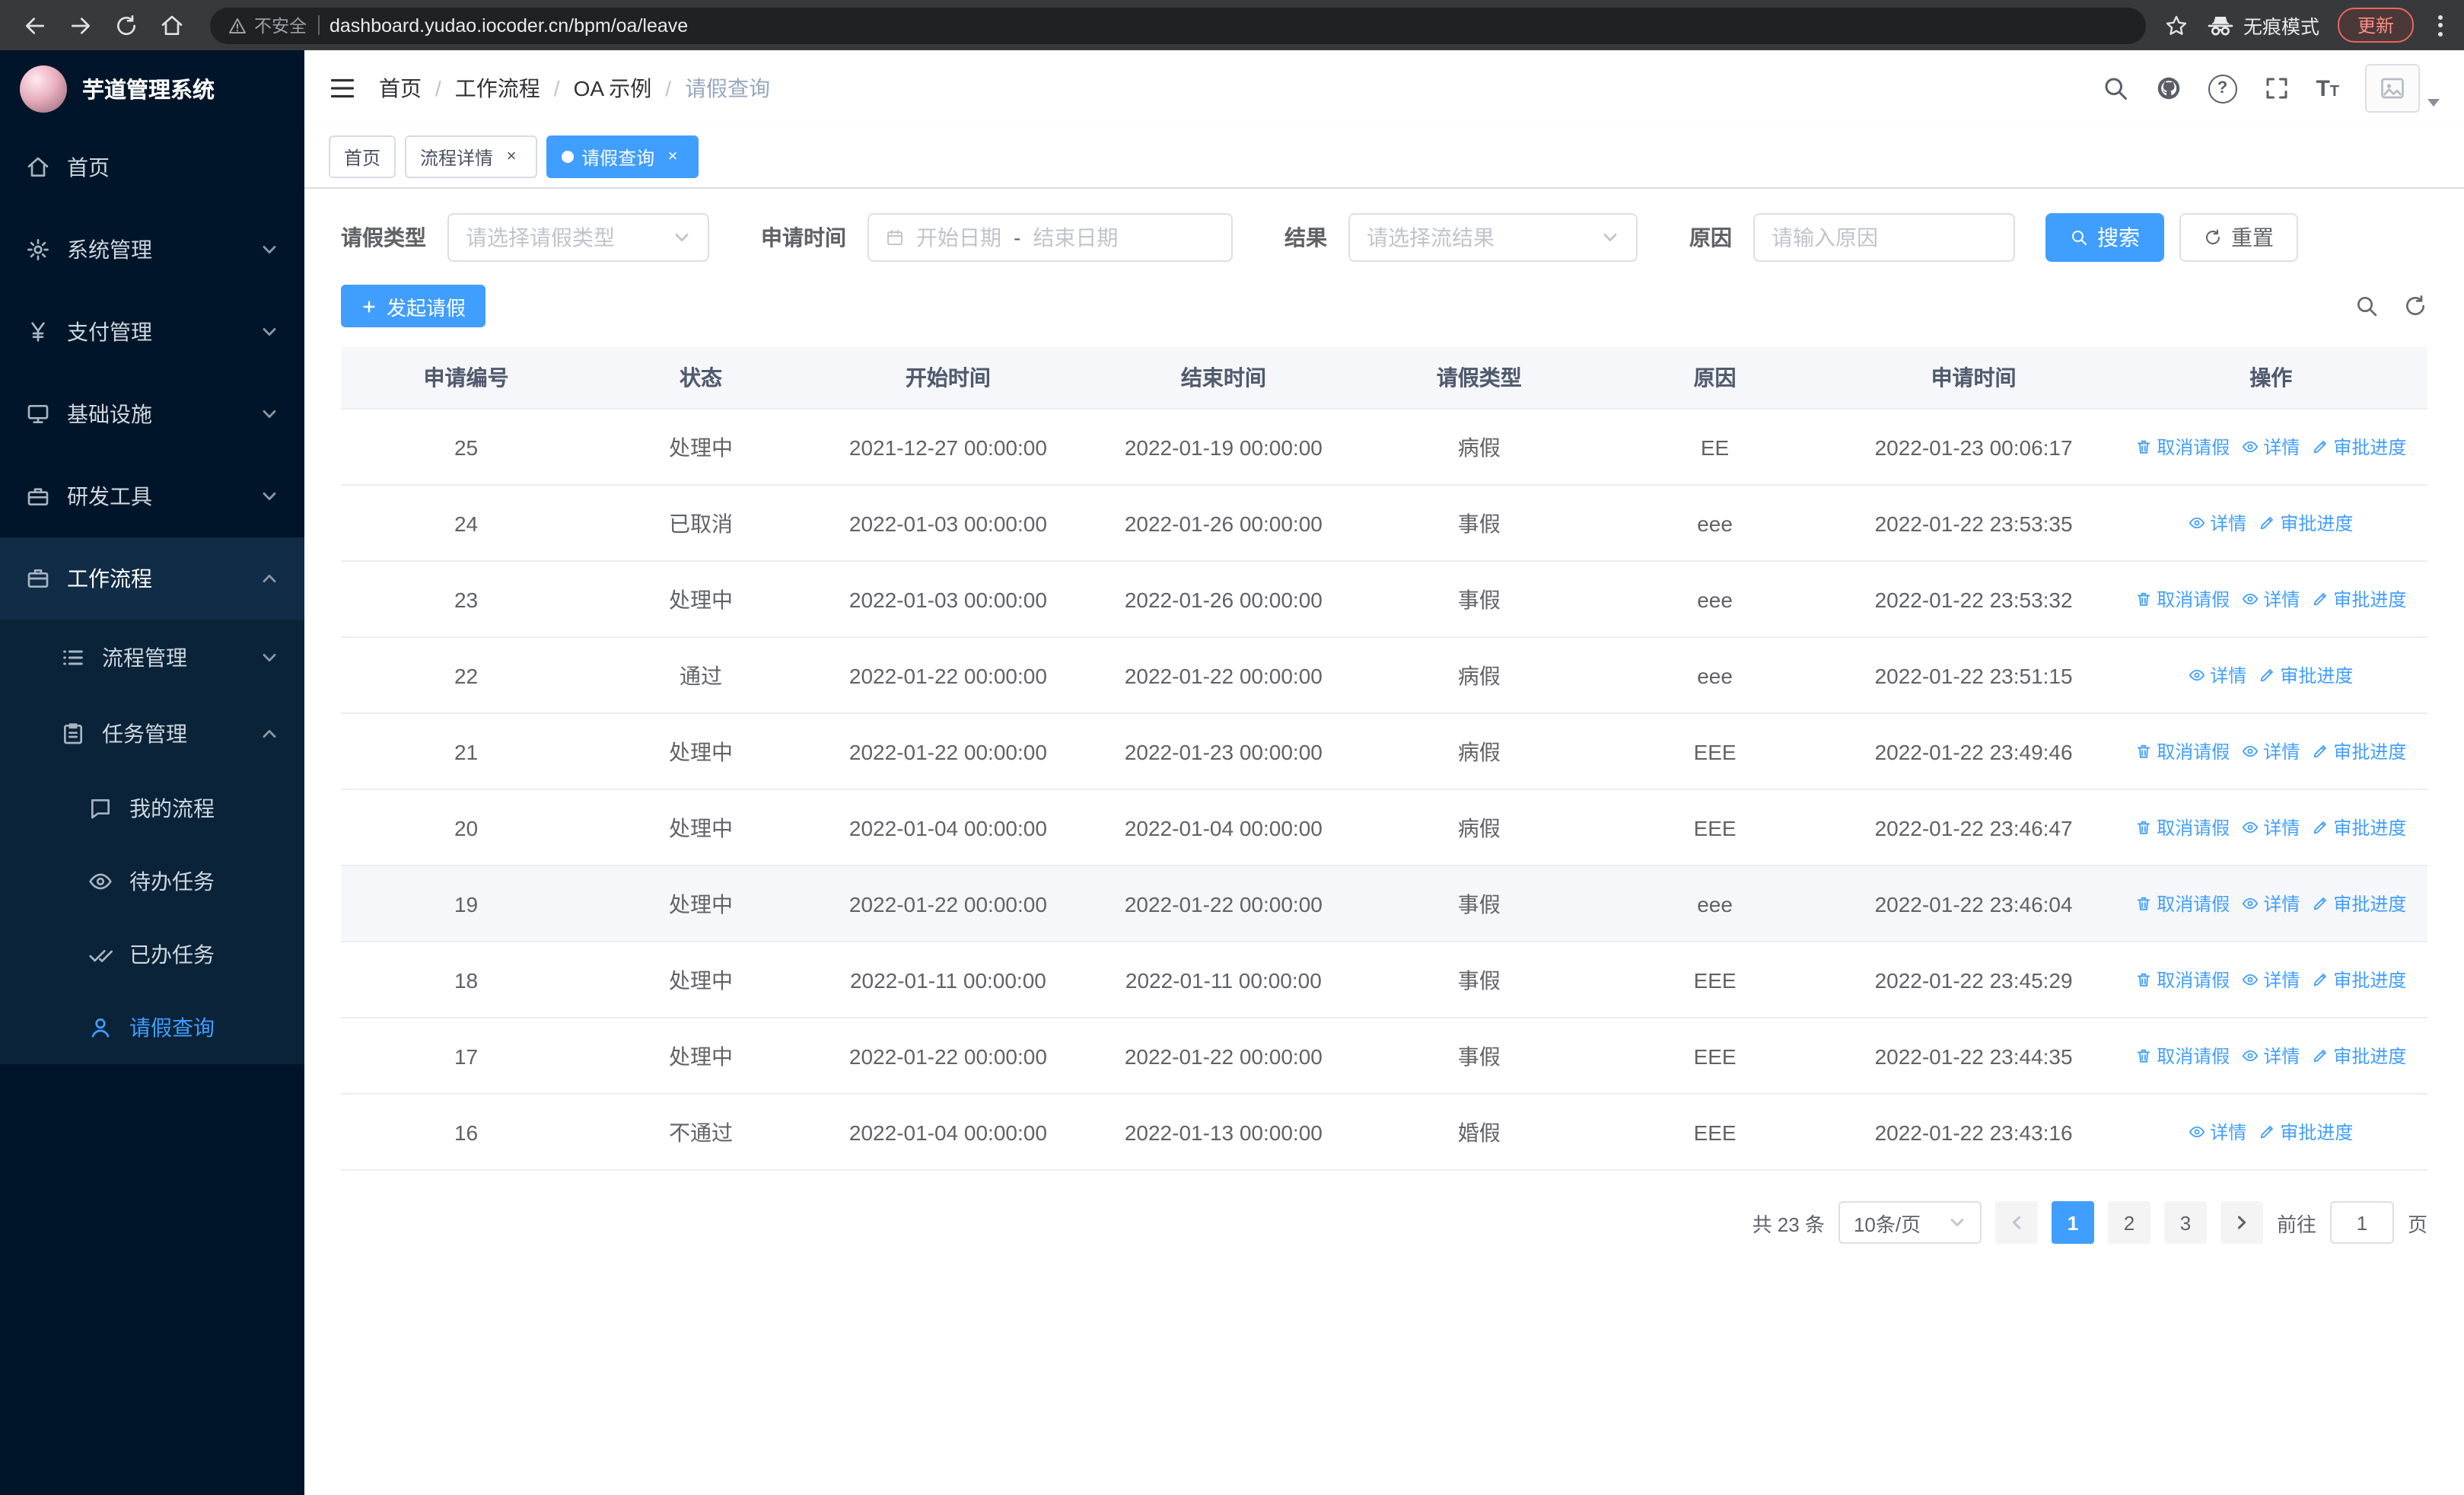 Image resolution: width=2464 pixels, height=1495 pixels. What do you see at coordinates (152, 332) in the screenshot?
I see `sidebar-item-payment-management: 支付管理` at bounding box center [152, 332].